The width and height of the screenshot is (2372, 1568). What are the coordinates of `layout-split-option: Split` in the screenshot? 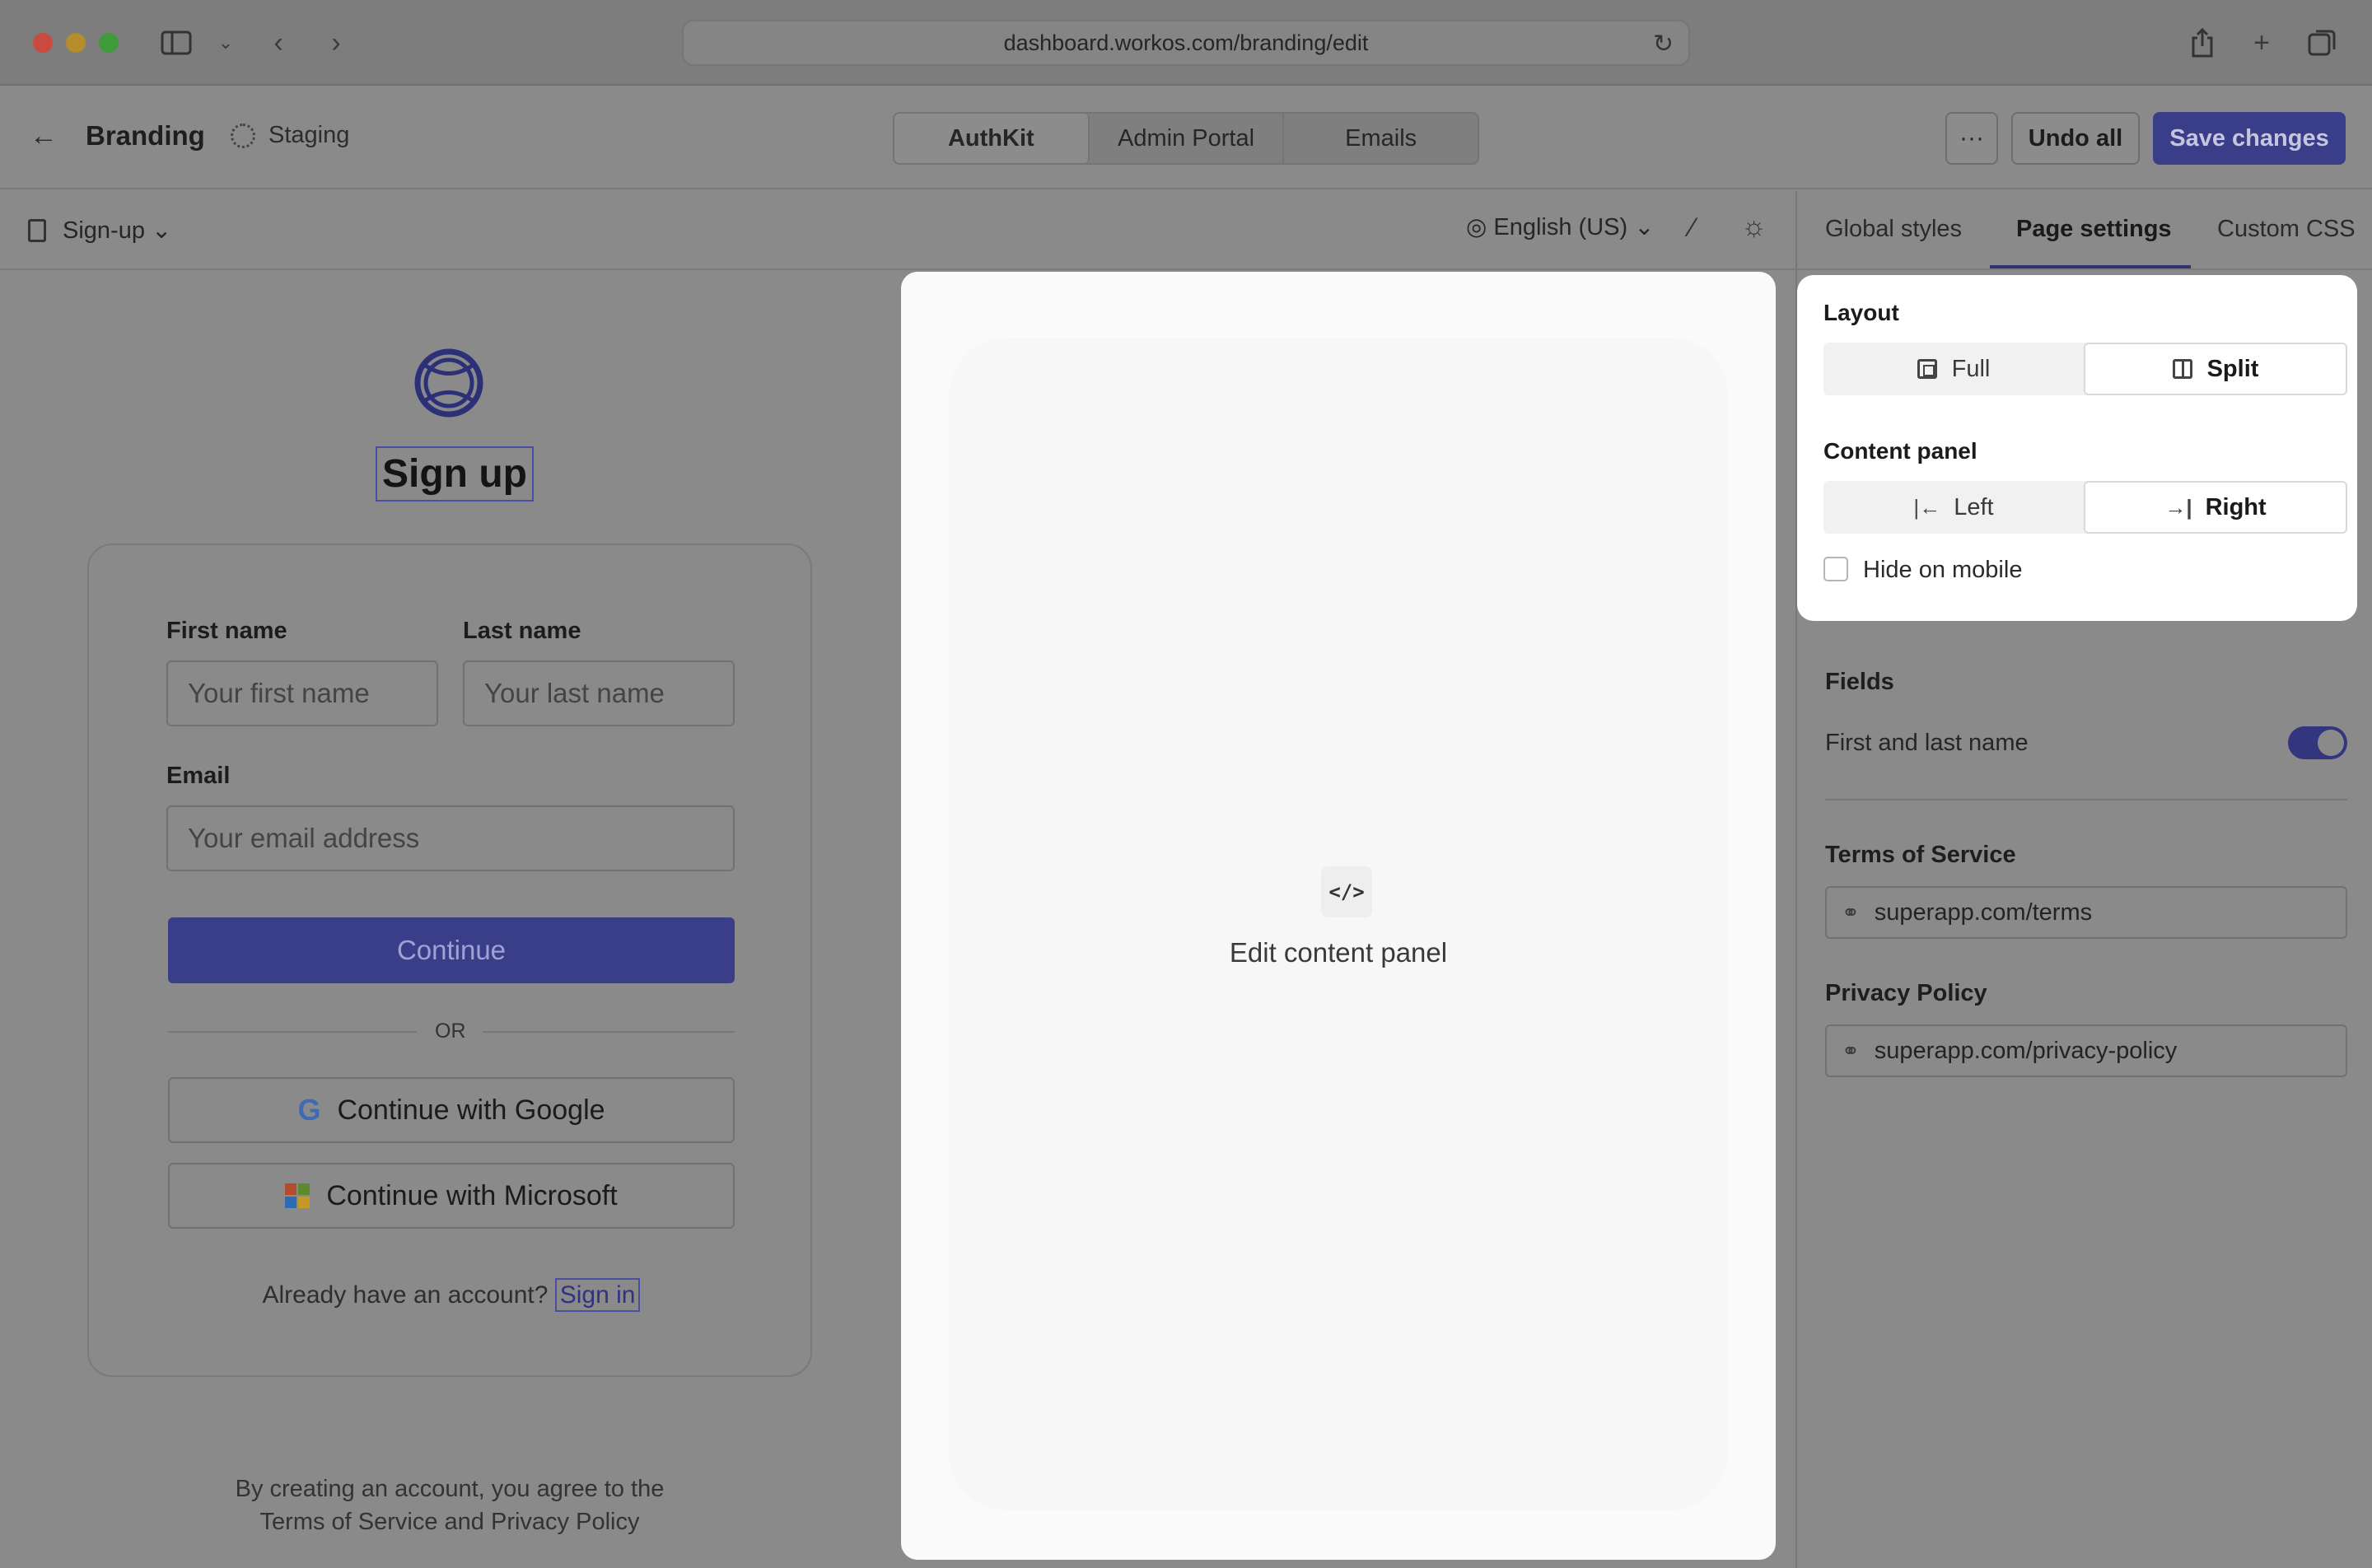 It's located at (2215, 369).